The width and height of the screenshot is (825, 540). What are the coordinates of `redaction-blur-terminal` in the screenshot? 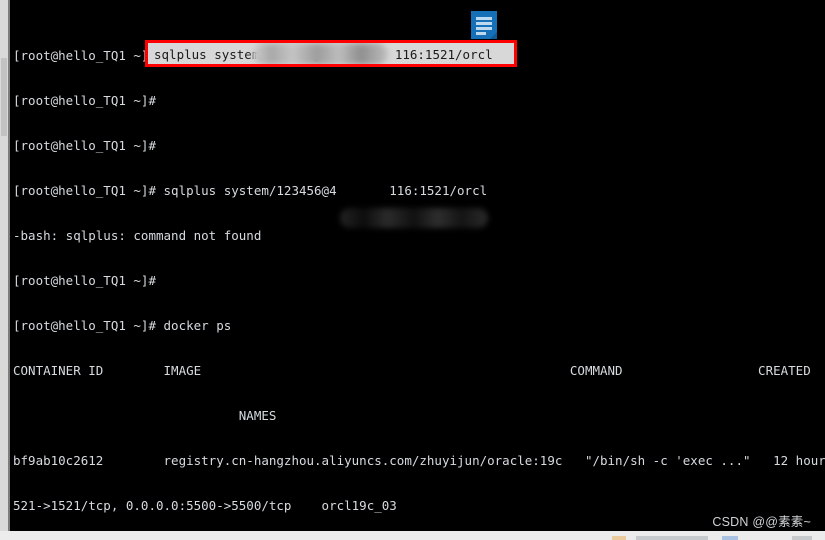 It's located at (414, 218).